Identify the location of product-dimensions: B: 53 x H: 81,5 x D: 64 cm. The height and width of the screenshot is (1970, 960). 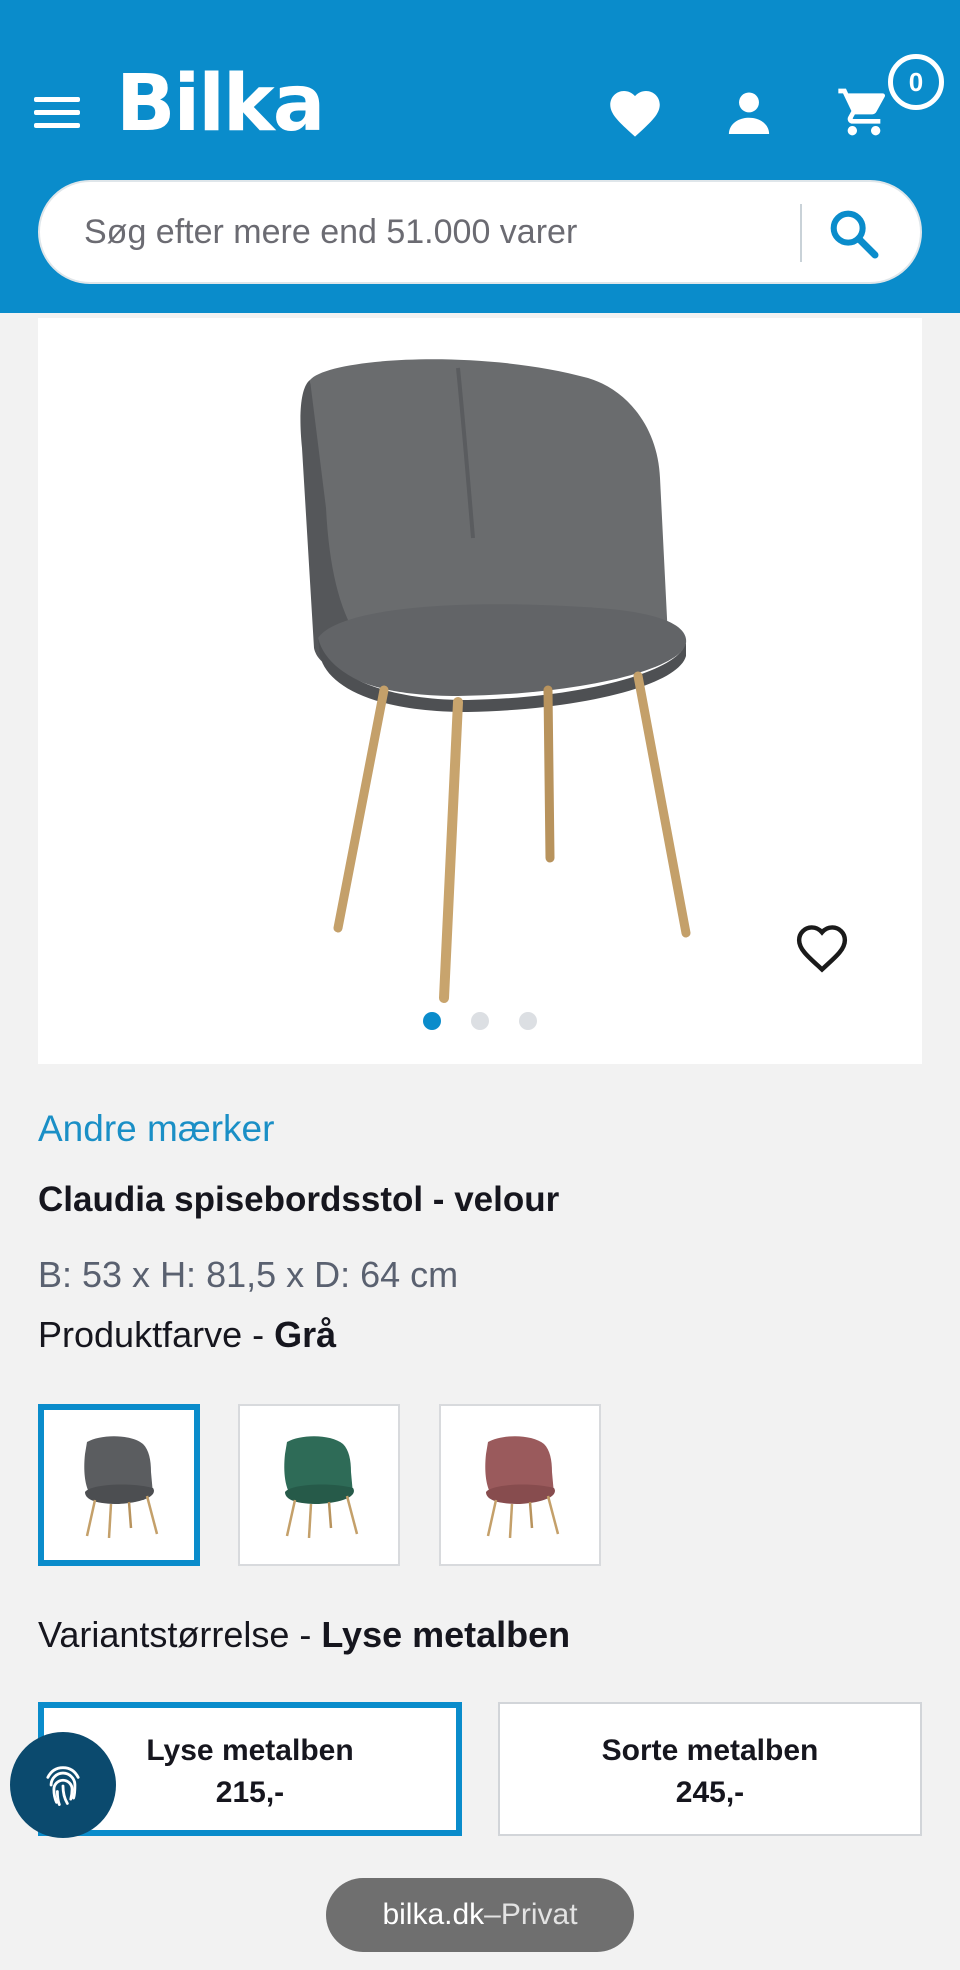
(248, 1274).